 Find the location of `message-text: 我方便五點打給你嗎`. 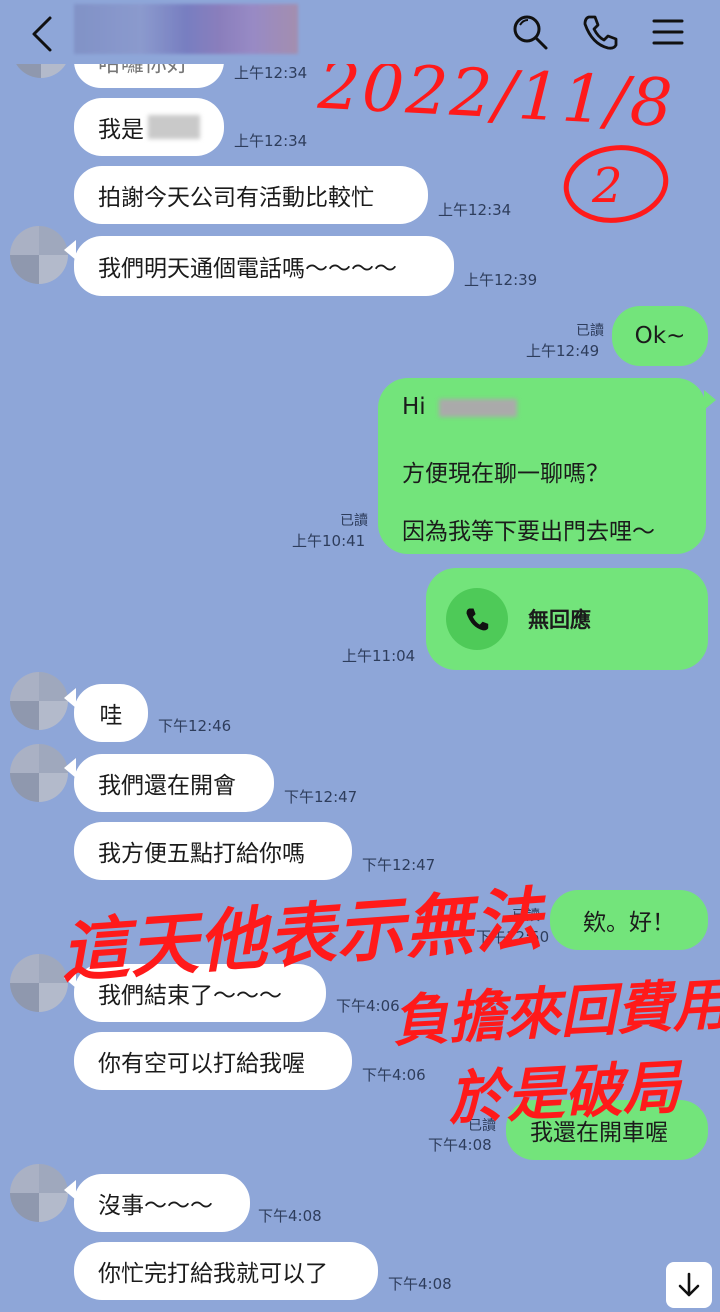

message-text: 我方便五點打給你嗎 is located at coordinates (201, 854).